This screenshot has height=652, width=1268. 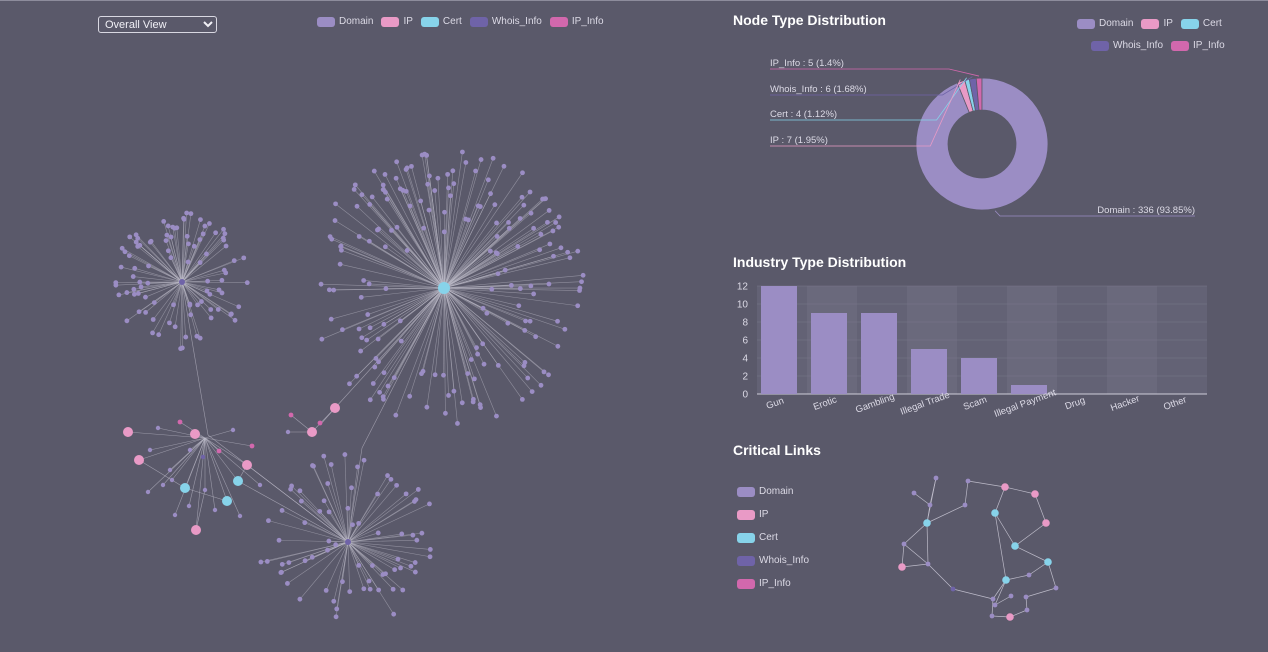 I want to click on pie-legend-item-ip: IP, so click(x=1157, y=23).